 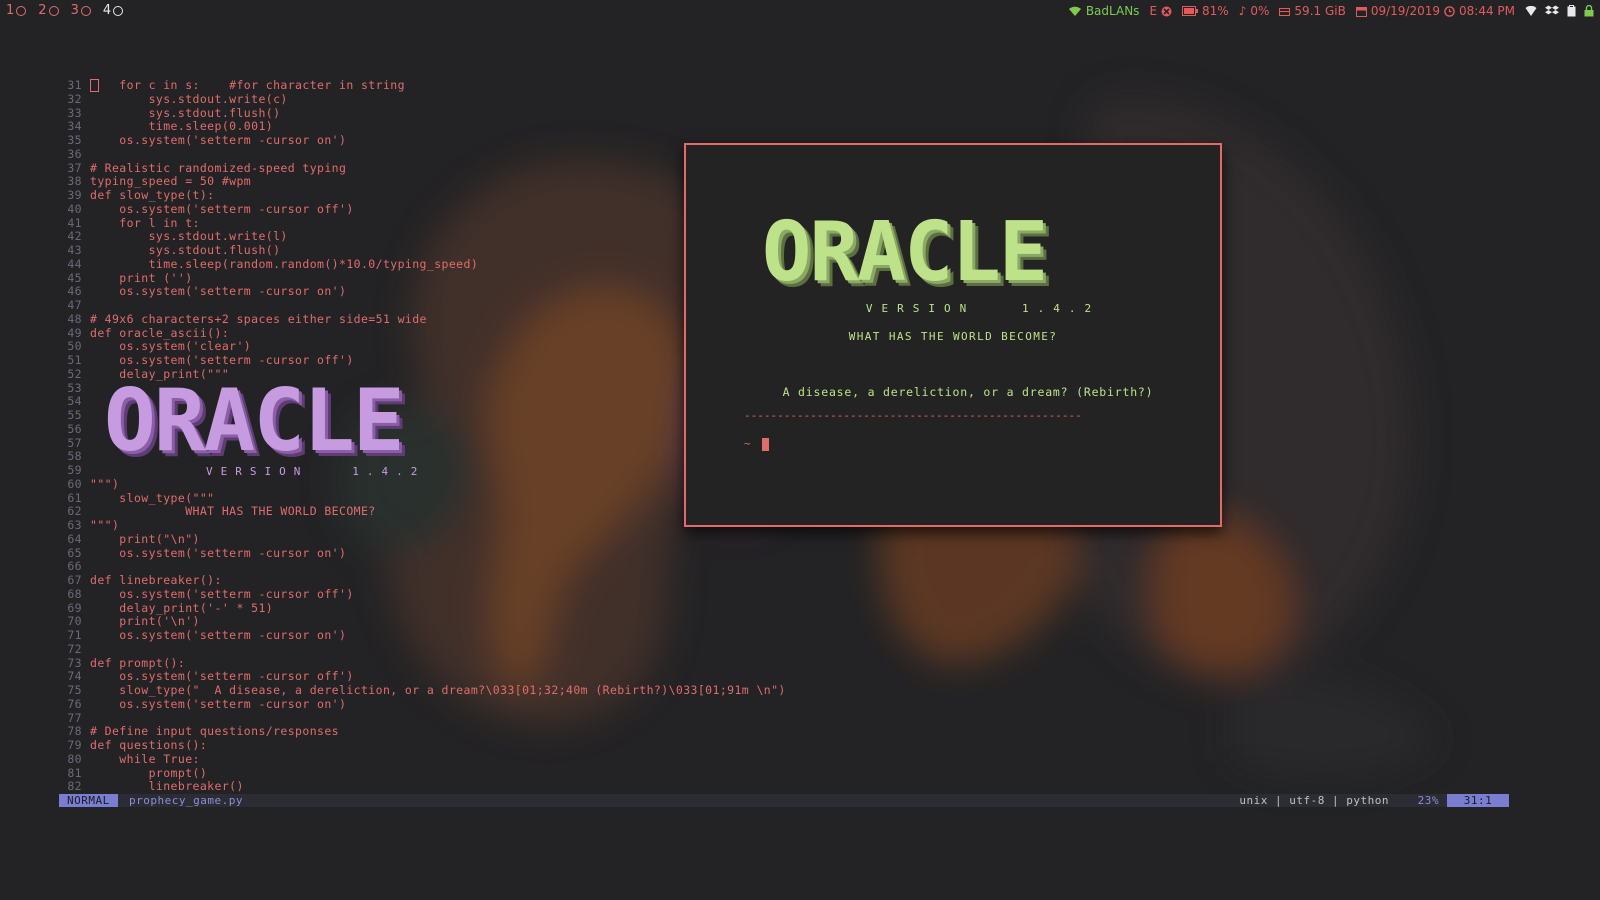 What do you see at coordinates (207, 209) in the screenshot?
I see `code-line: 40 os.system('setterm -cursor off')` at bounding box center [207, 209].